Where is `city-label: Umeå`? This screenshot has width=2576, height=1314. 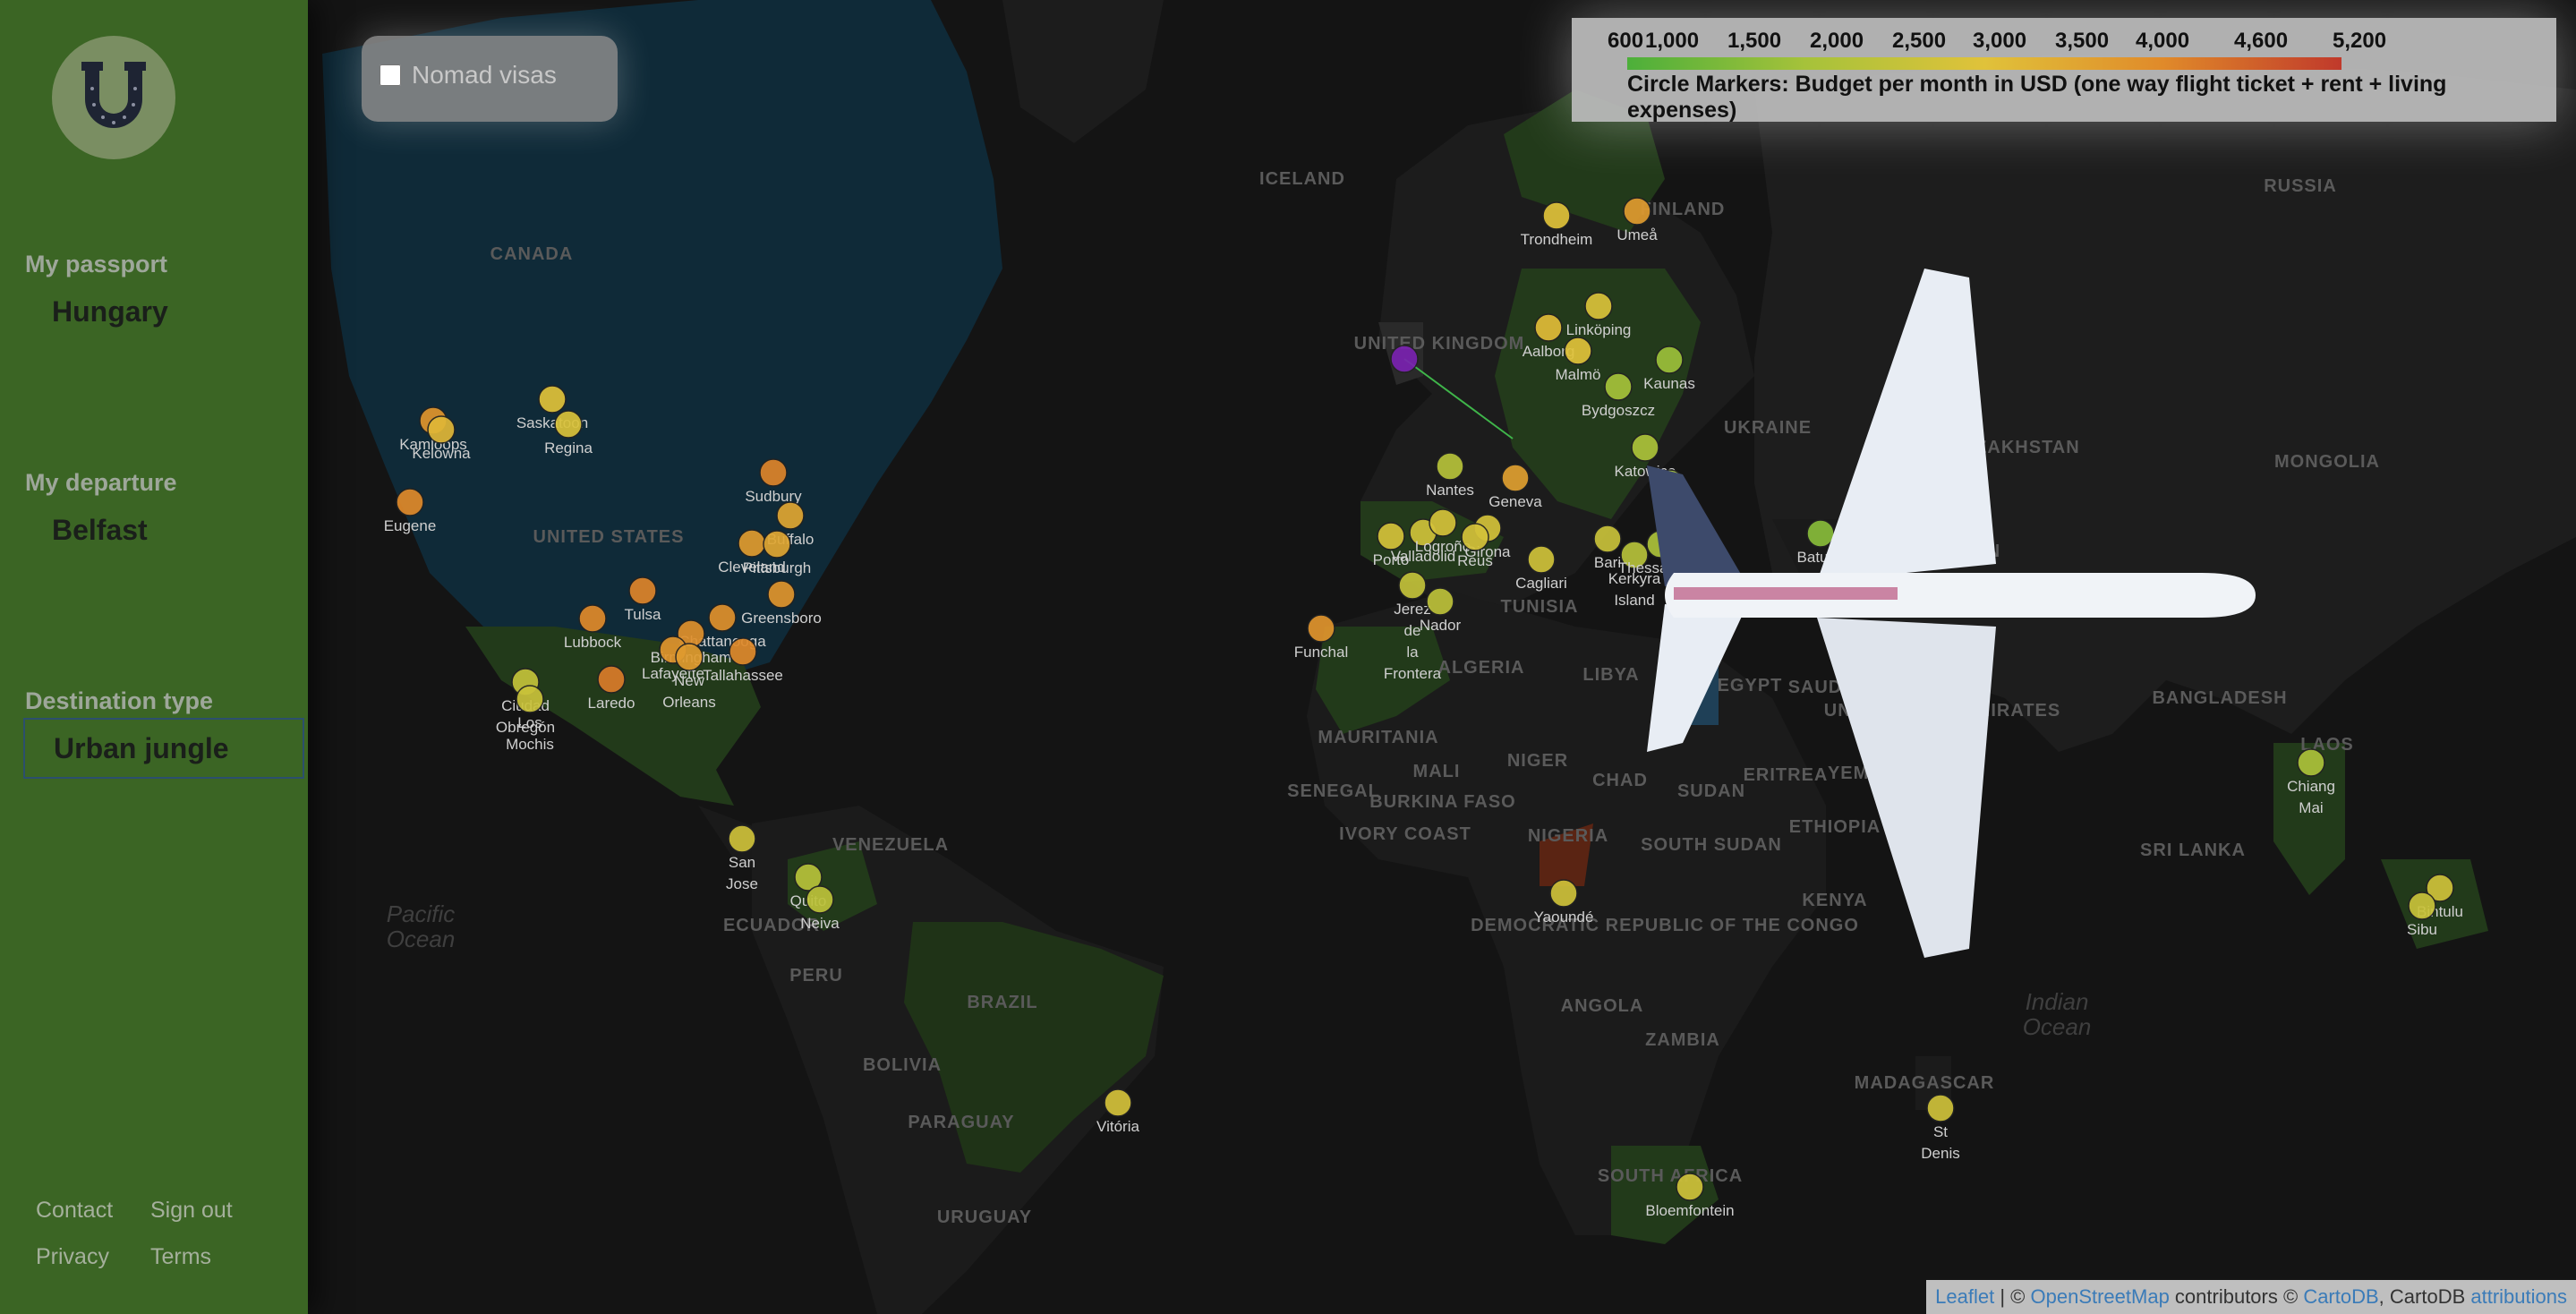 city-label: Umeå is located at coordinates (1637, 234).